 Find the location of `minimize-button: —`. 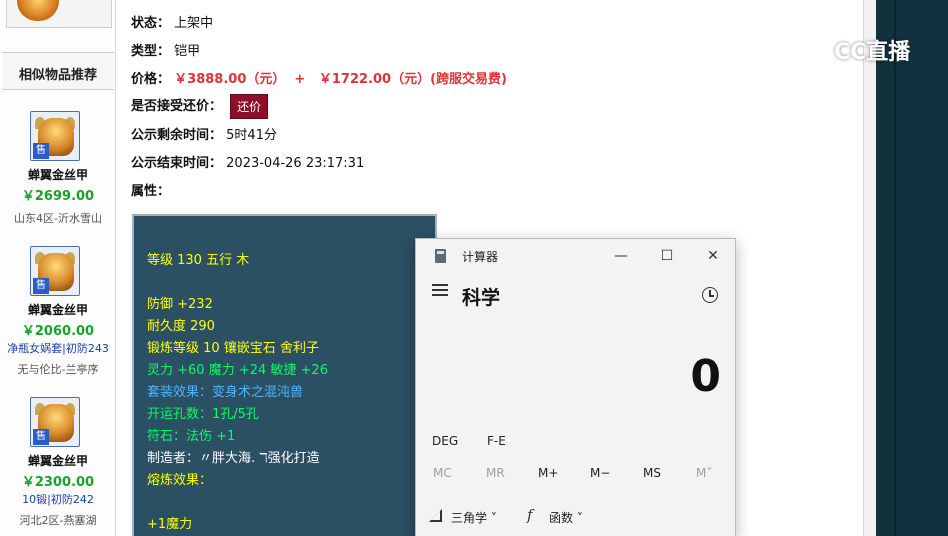

minimize-button: — is located at coordinates (621, 256).